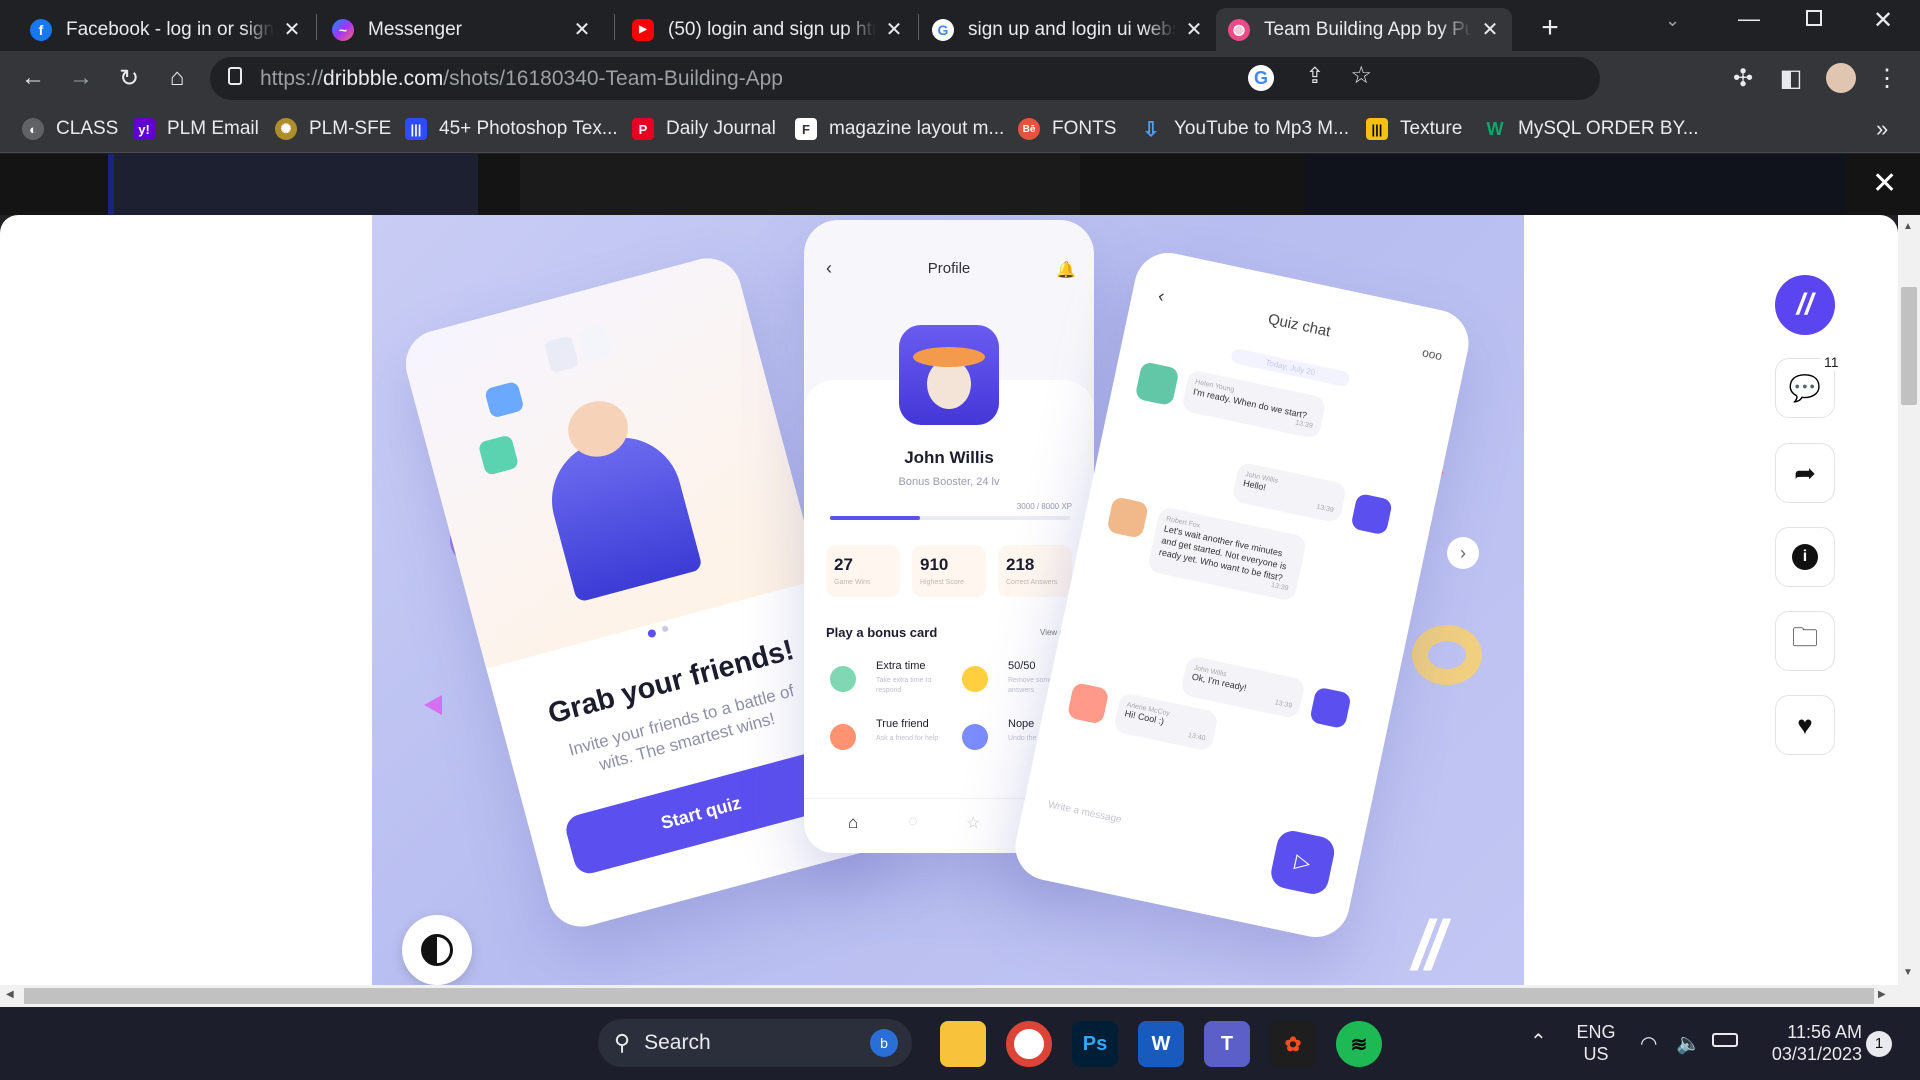 The height and width of the screenshot is (1080, 1920). Describe the element at coordinates (1688, 1043) in the screenshot. I see `volume-icon: 🔈` at that location.